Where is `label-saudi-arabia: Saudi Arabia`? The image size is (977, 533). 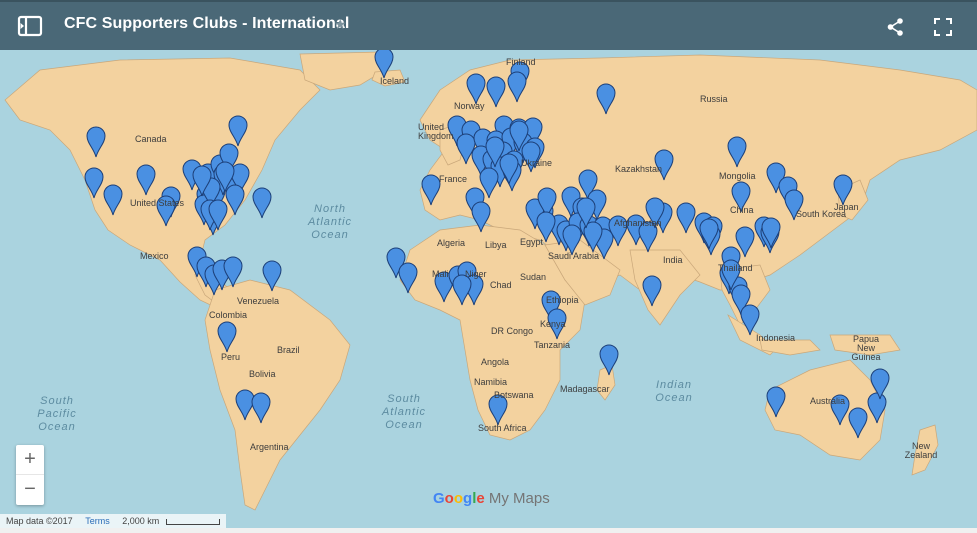
label-saudi-arabia: Saudi Arabia is located at coordinates (574, 256).